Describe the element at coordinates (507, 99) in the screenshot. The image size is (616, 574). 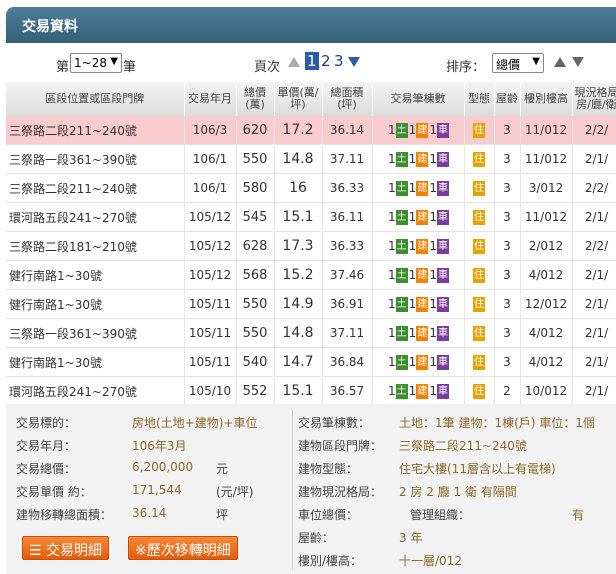
I see `col-header-age: 屋齡` at that location.